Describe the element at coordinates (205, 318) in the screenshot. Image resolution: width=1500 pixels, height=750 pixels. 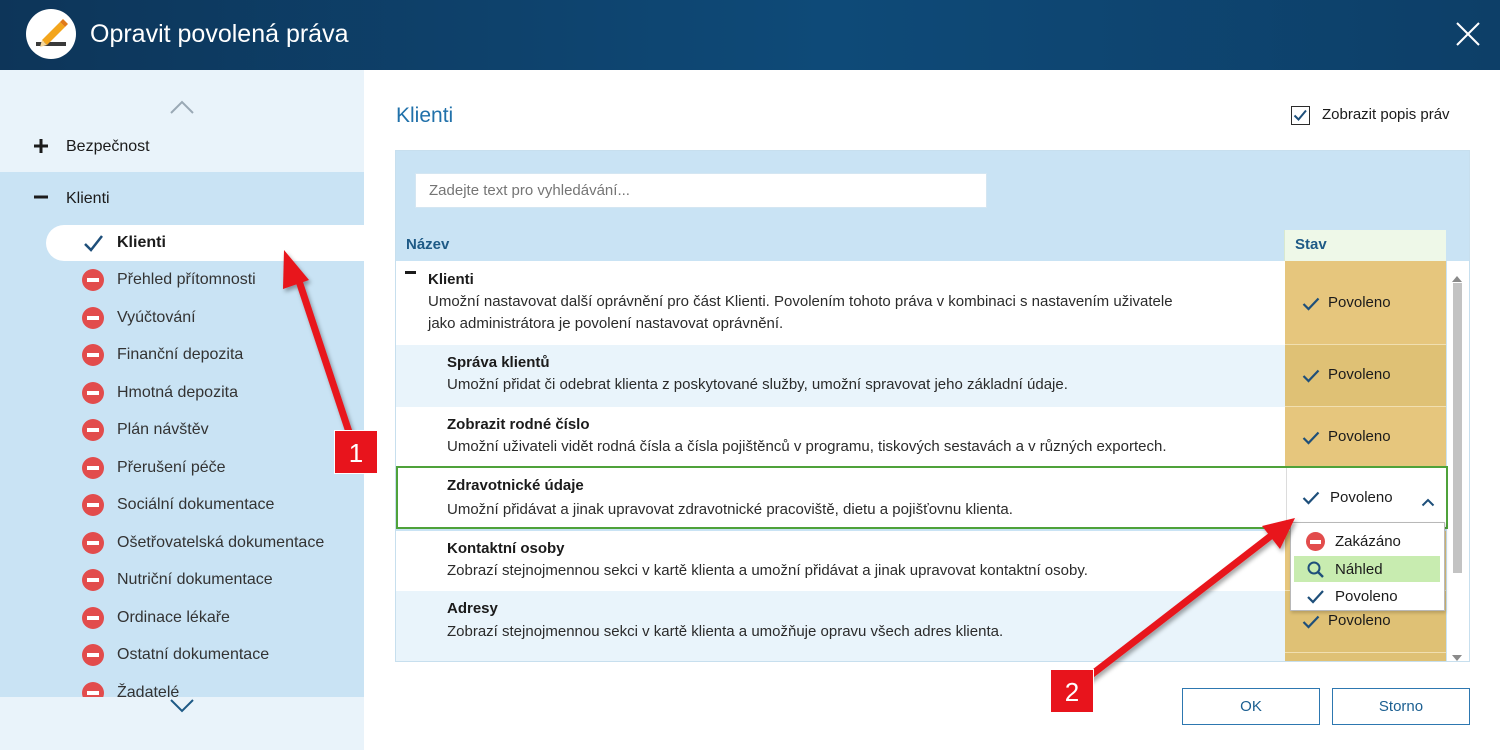
I see `sidebar-item-vyuctovani: Vyúčtování` at that location.